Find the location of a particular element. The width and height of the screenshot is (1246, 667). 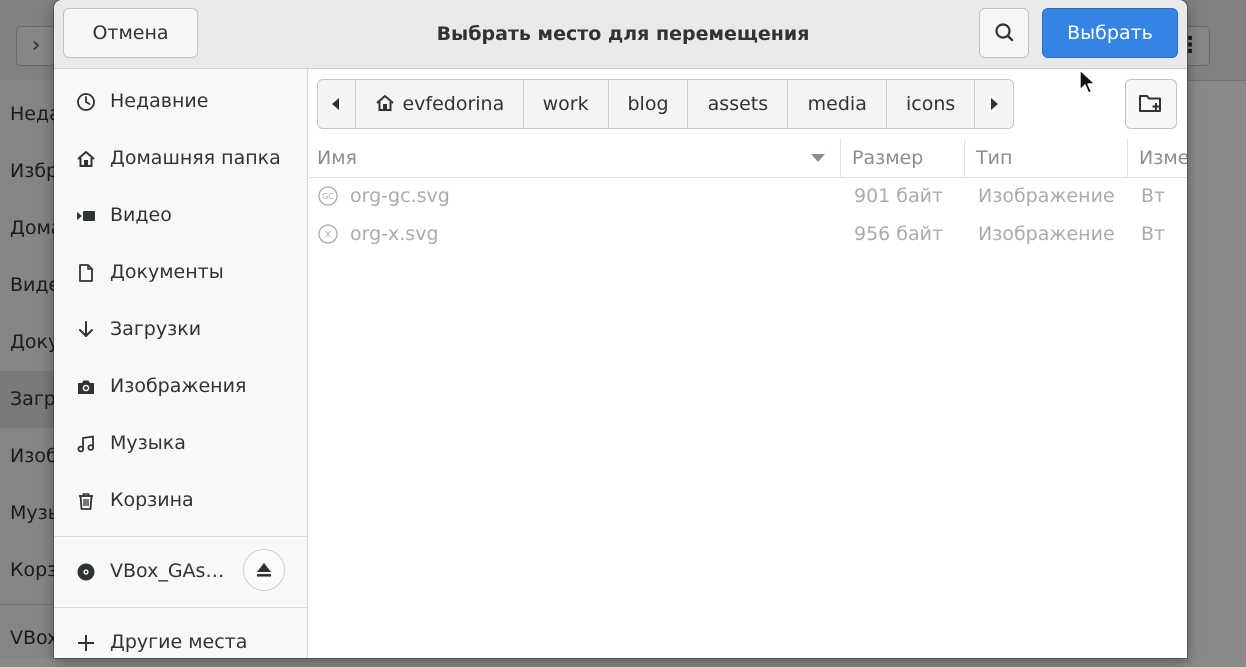

cancel-button: Отмена is located at coordinates (130, 33).